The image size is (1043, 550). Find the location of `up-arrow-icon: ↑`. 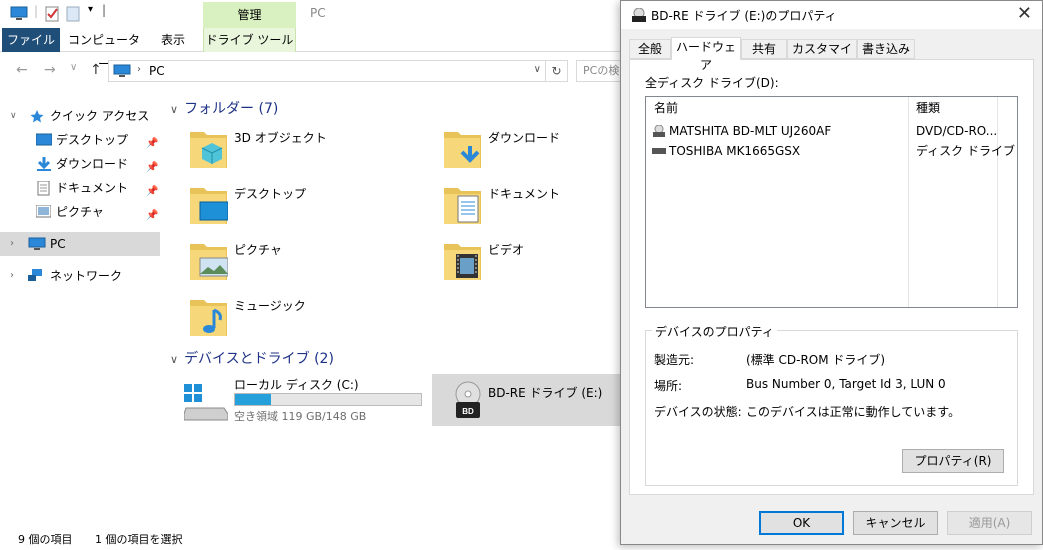

up-arrow-icon: ↑ is located at coordinates (96, 70).